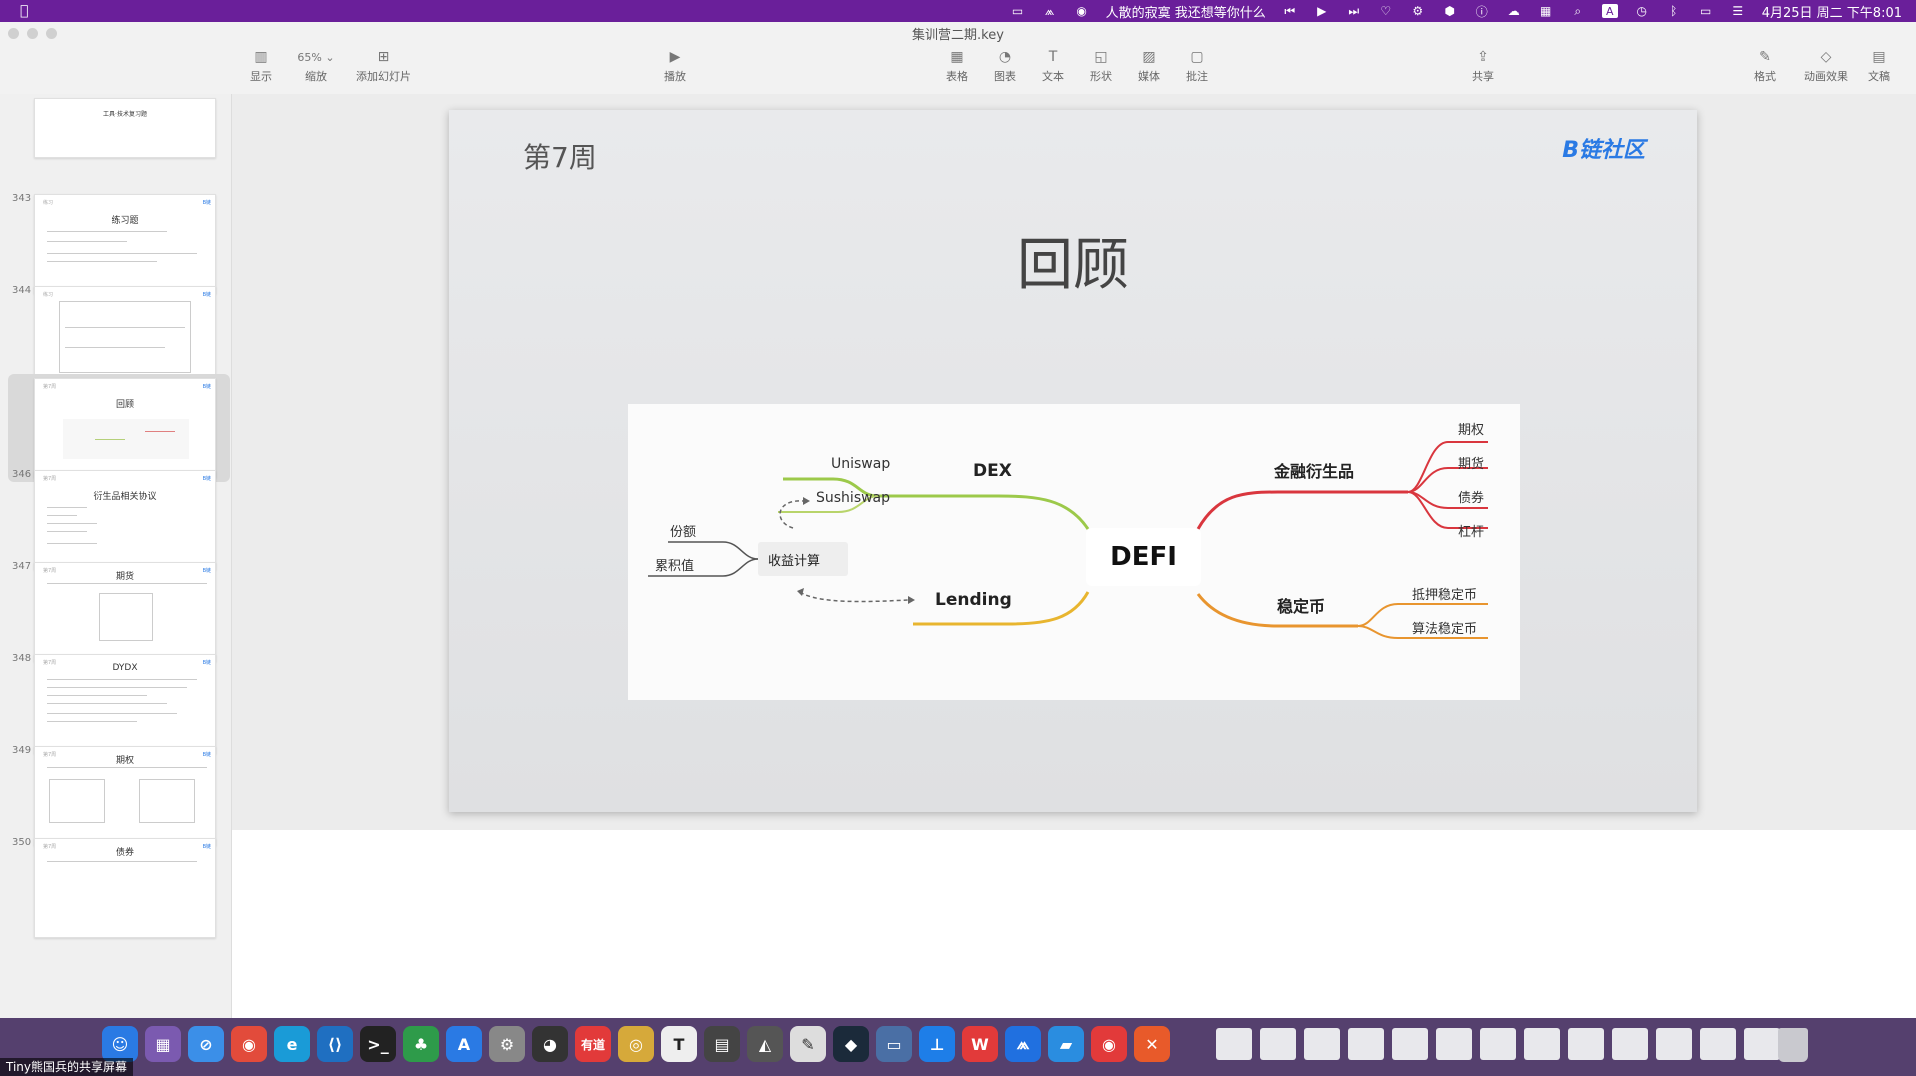  Describe the element at coordinates (1450, 11) in the screenshot. I see `cube-icon: ⬢` at that location.